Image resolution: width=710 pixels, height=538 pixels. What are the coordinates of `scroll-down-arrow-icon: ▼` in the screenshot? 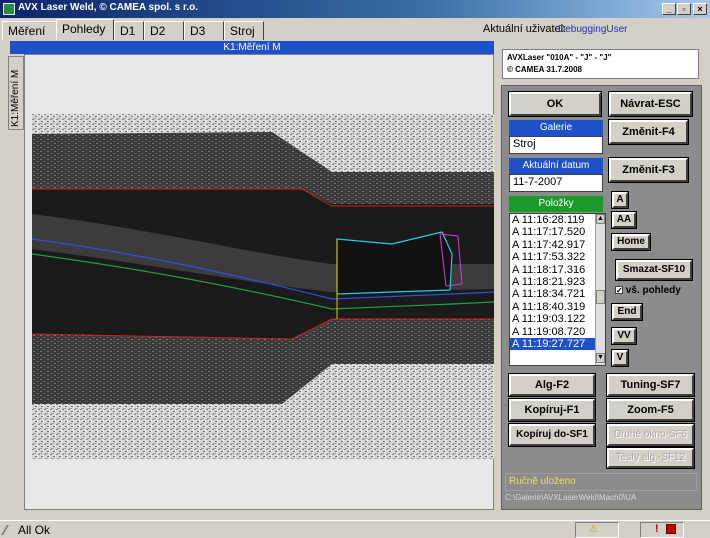 It's located at (600, 358).